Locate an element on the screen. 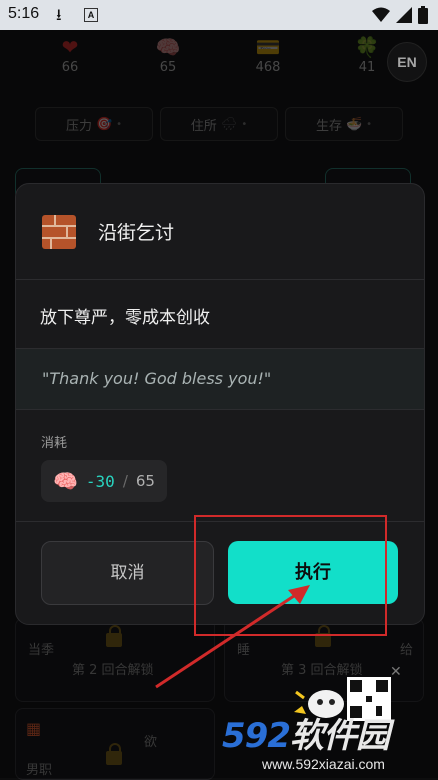 This screenshot has width=438, height=780. wifi-icon is located at coordinates (381, 14).